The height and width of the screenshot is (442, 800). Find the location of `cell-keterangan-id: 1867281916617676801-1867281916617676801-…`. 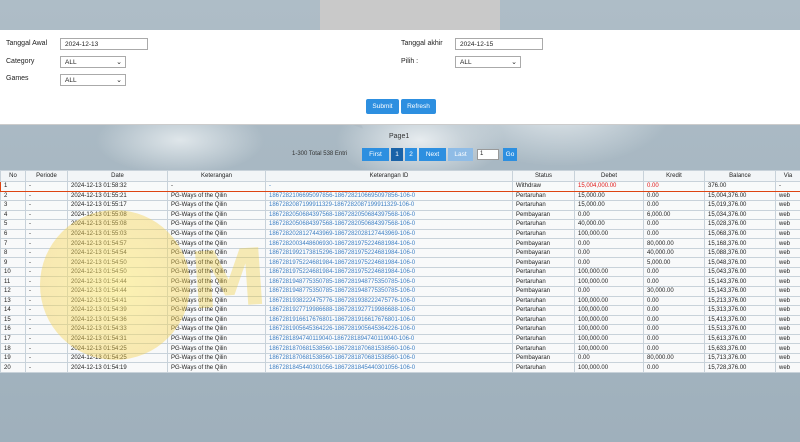

cell-keterangan-id: 1867281916617676801-1867281916617676801-… is located at coordinates (389, 320).